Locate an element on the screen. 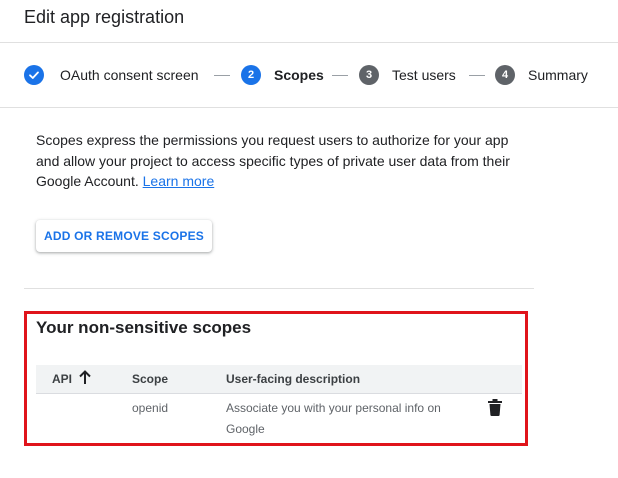 Image resolution: width=618 pixels, height=478 pixels. add-or-remove-scopes-button: ADD OR REMOVE SCOPES is located at coordinates (124, 236).